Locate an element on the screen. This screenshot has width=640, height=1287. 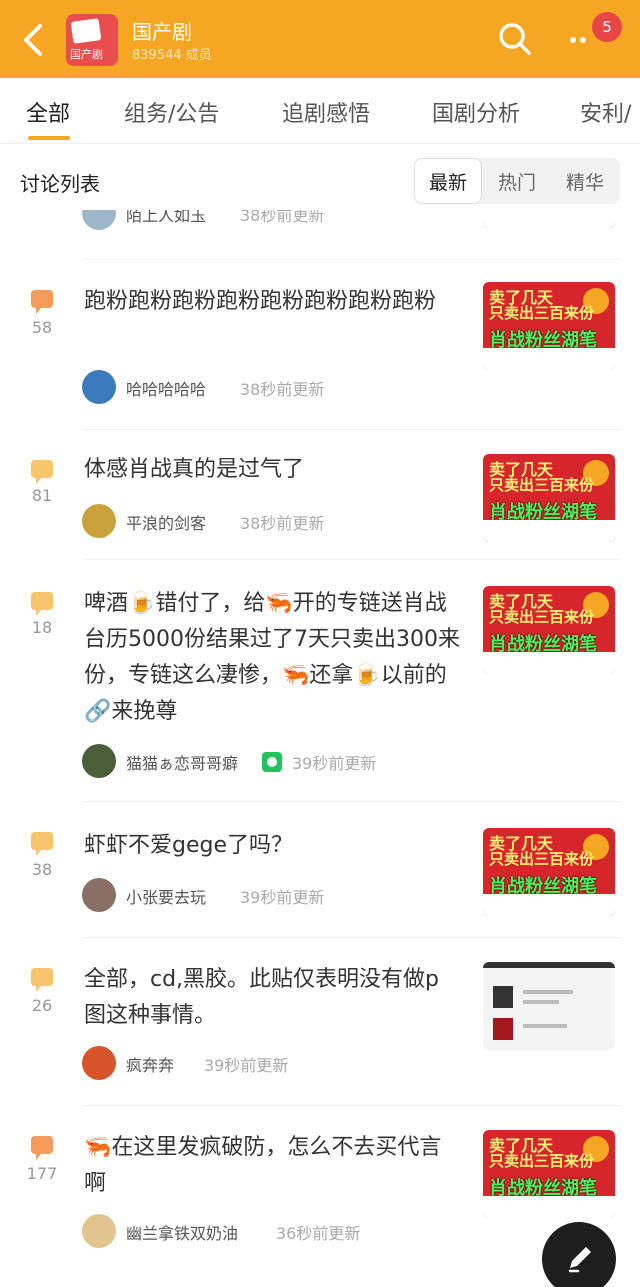
tab-all: 全部 is located at coordinates (48, 112).